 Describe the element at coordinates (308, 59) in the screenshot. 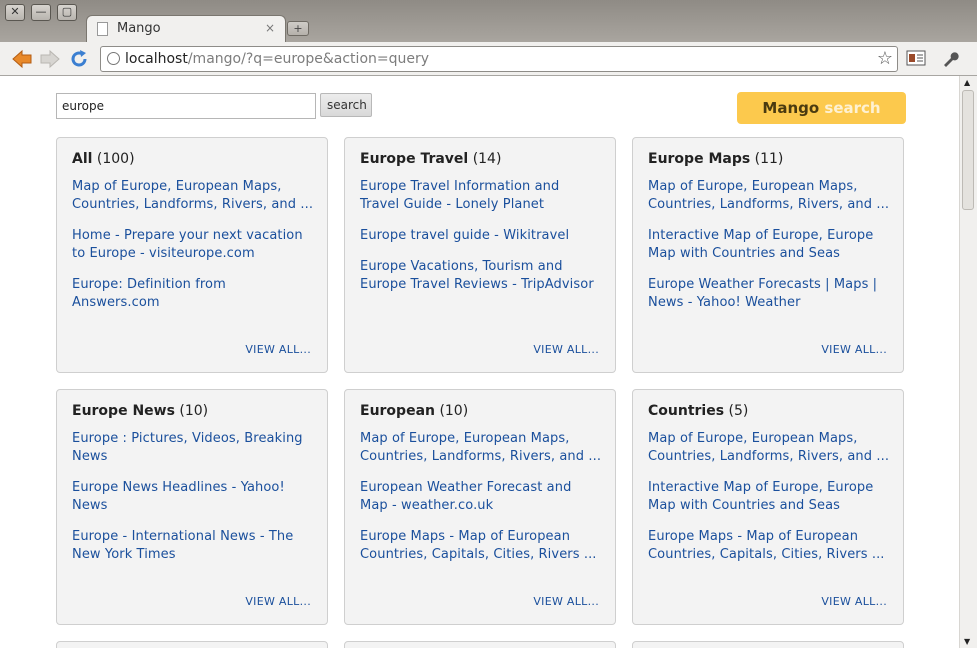

I see `url-path: /mango/?q=europe&action=query` at that location.